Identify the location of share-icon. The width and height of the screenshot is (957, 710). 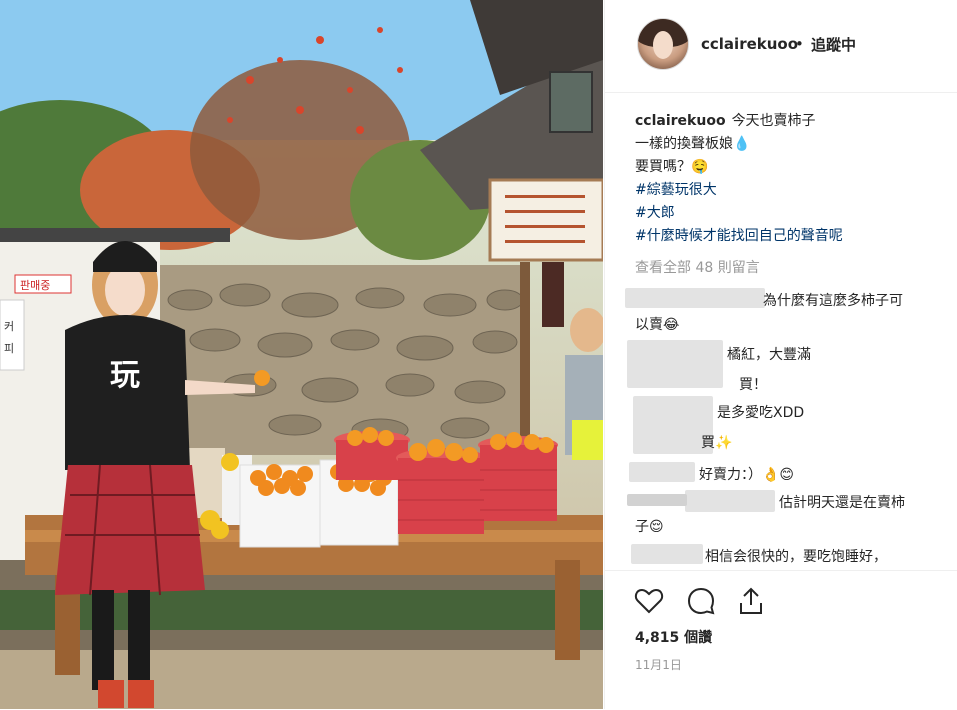
(751, 601).